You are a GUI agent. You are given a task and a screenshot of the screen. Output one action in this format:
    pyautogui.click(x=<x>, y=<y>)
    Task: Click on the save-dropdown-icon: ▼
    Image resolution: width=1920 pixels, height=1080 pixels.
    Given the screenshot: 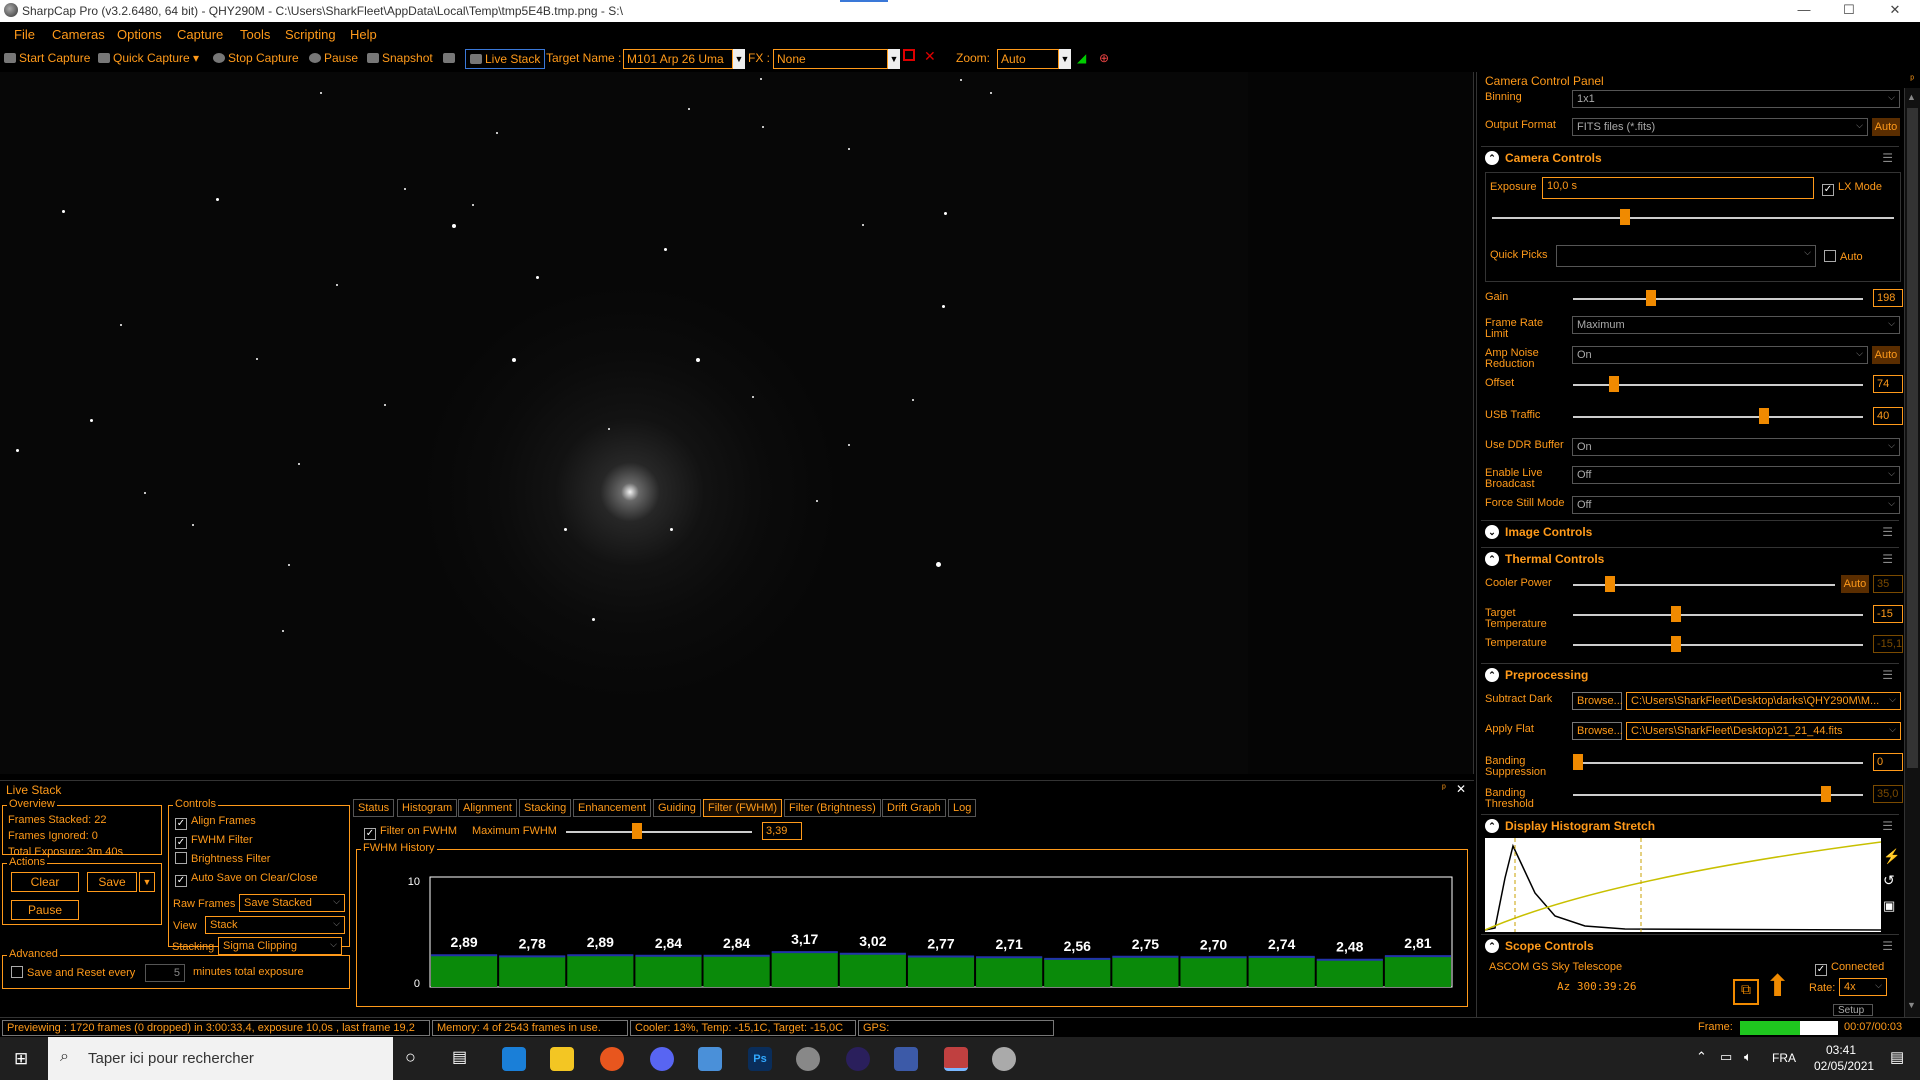 What is the action you would take?
    pyautogui.click(x=147, y=882)
    